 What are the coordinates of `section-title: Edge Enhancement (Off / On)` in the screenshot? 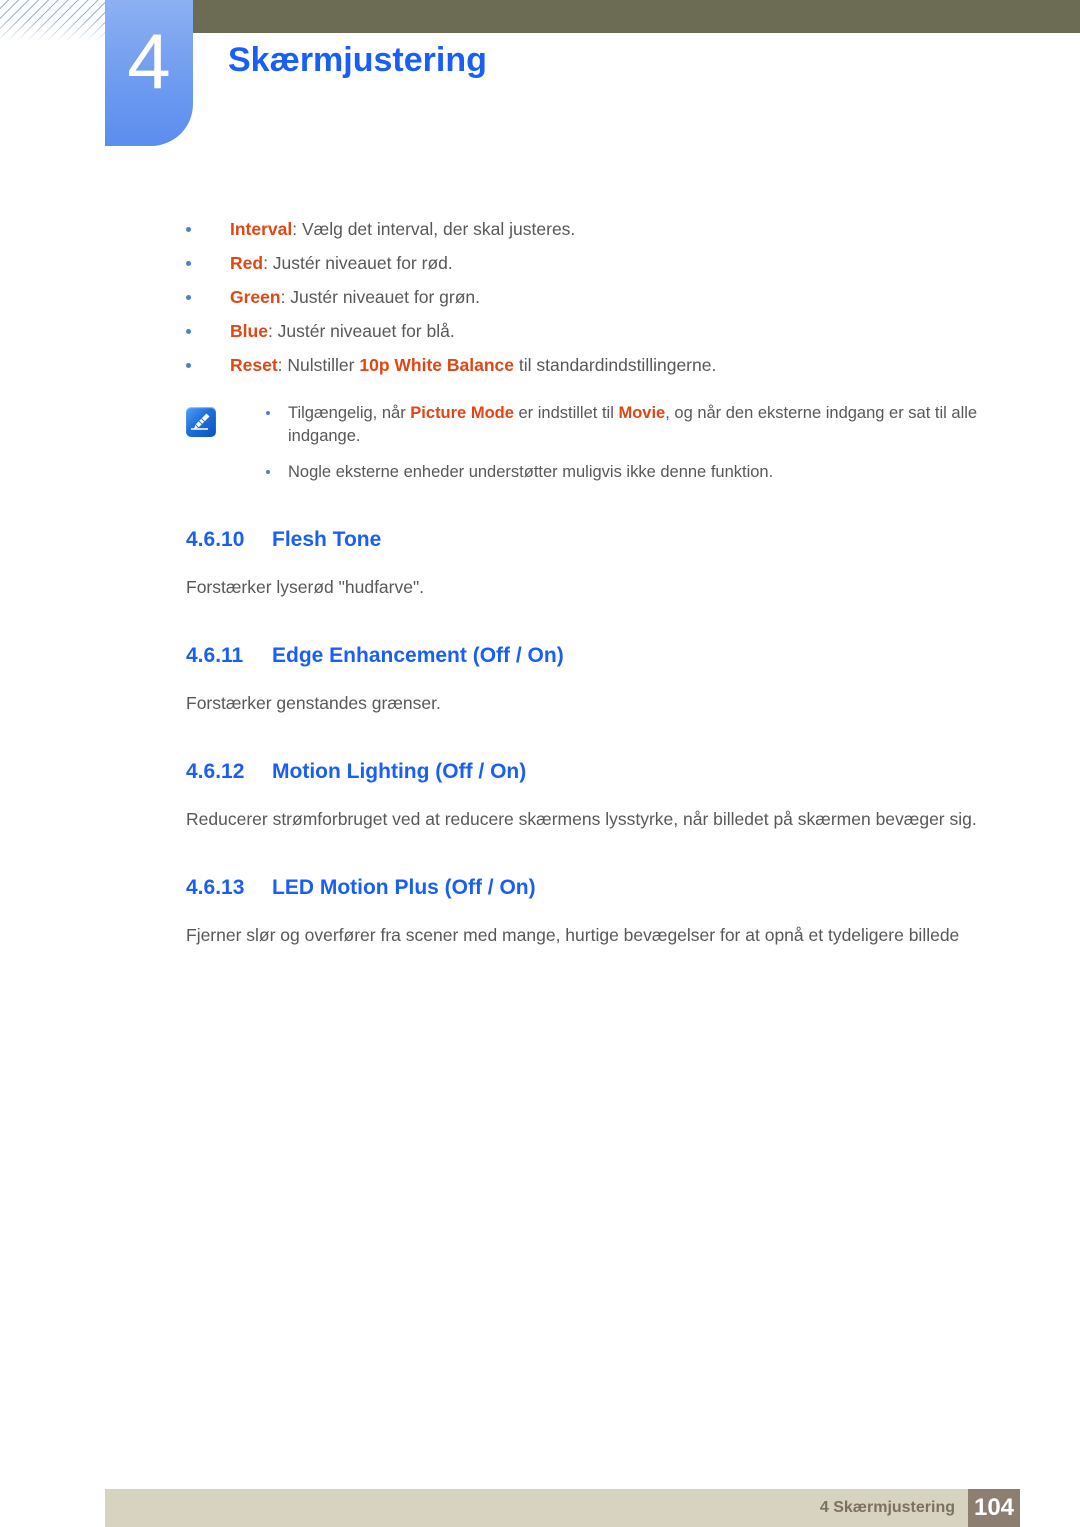 It's located at (418, 655).